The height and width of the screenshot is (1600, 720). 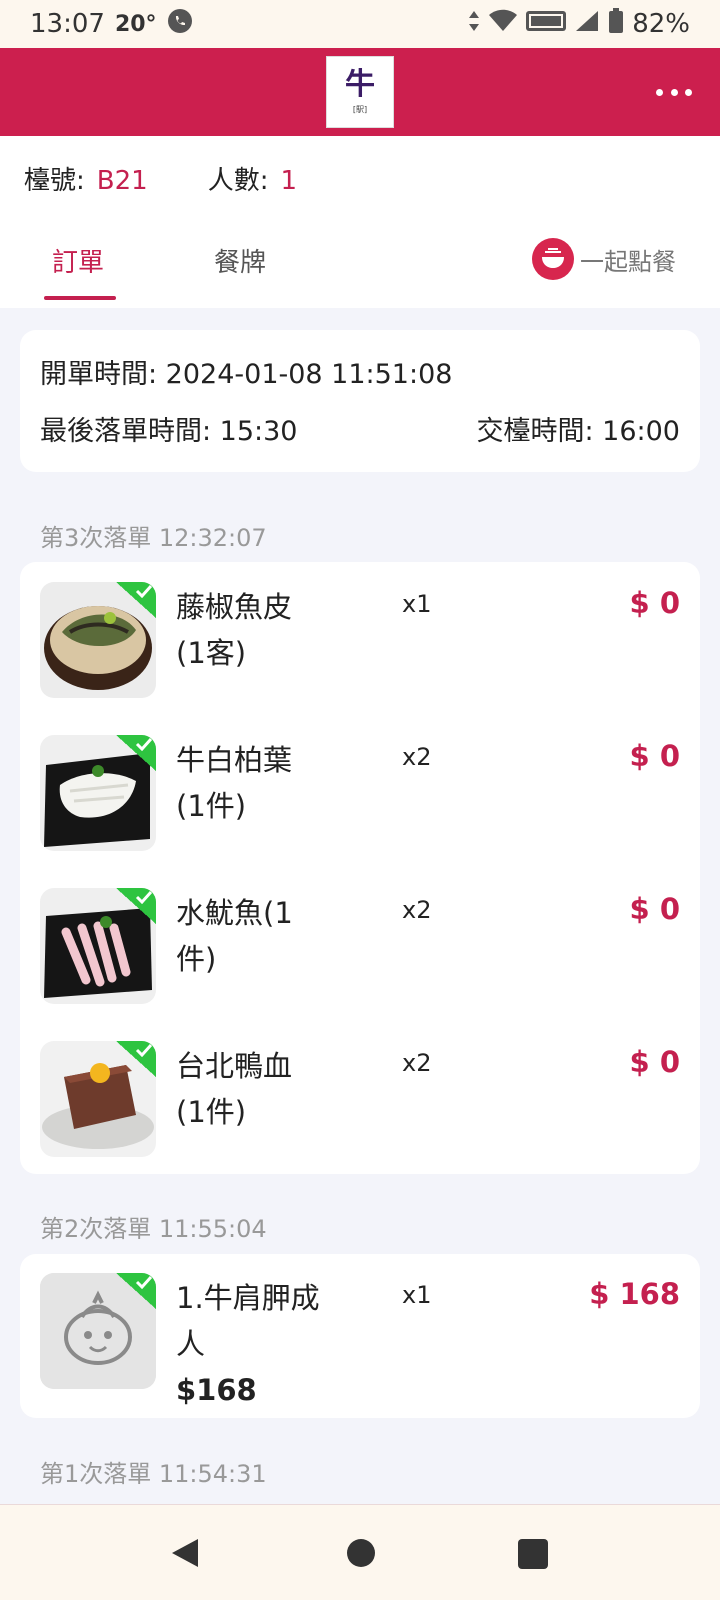 I want to click on active-tab-indicator, so click(x=80, y=298).